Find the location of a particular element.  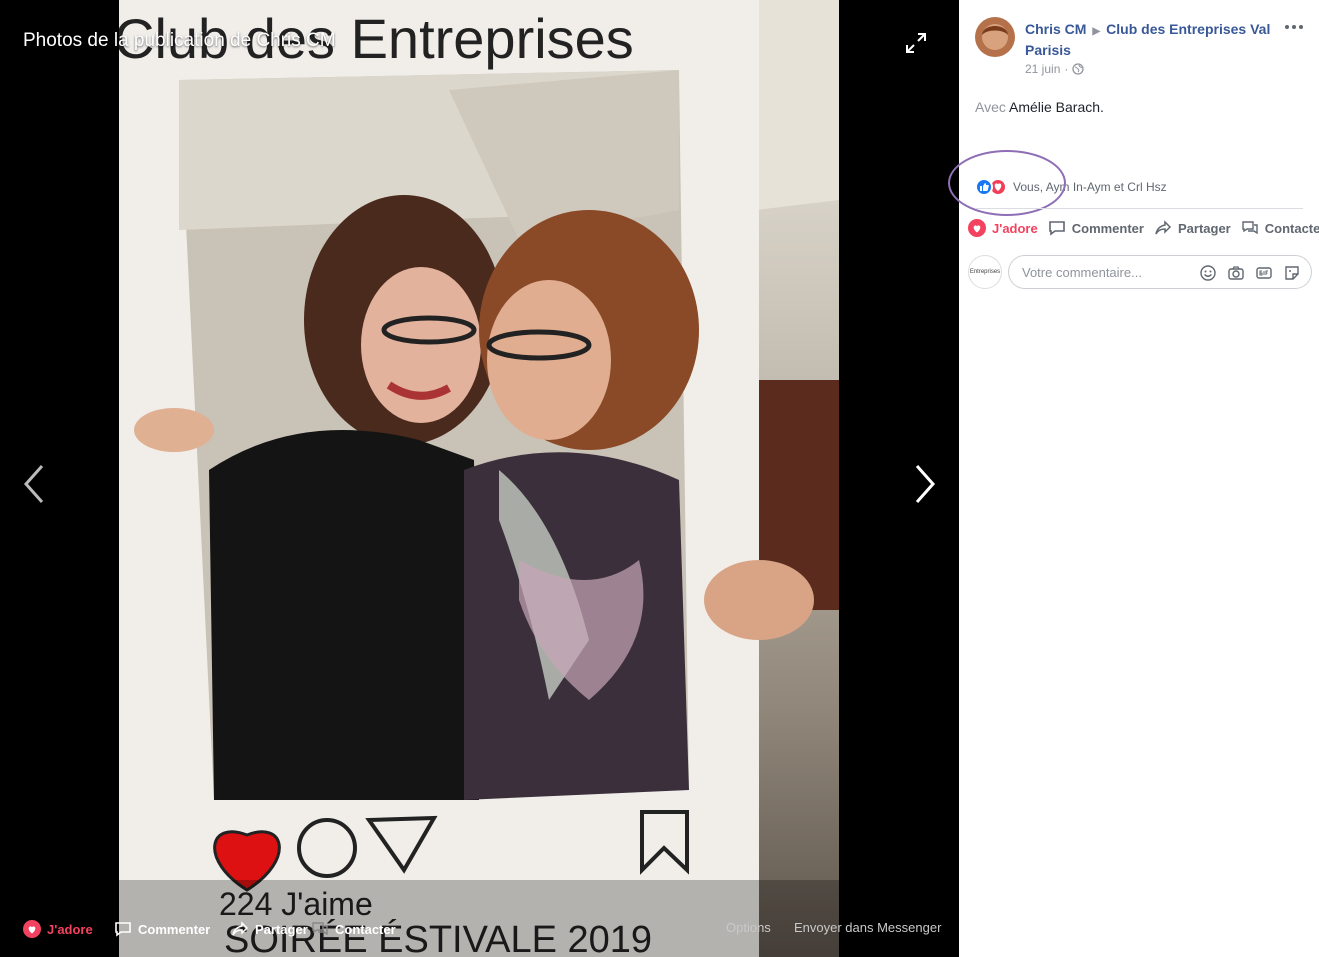

gif-icon is located at coordinates (1264, 273).